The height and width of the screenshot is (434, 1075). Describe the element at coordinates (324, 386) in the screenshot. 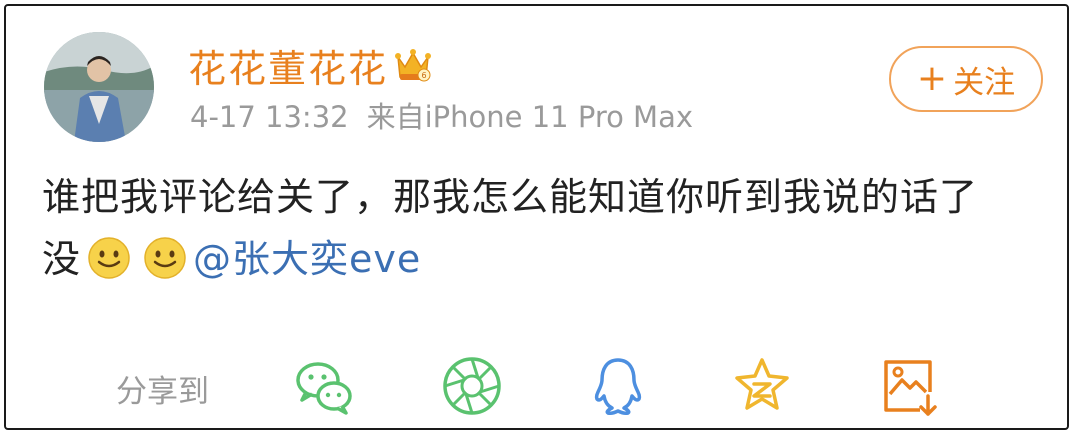

I see `wechat-icon` at that location.